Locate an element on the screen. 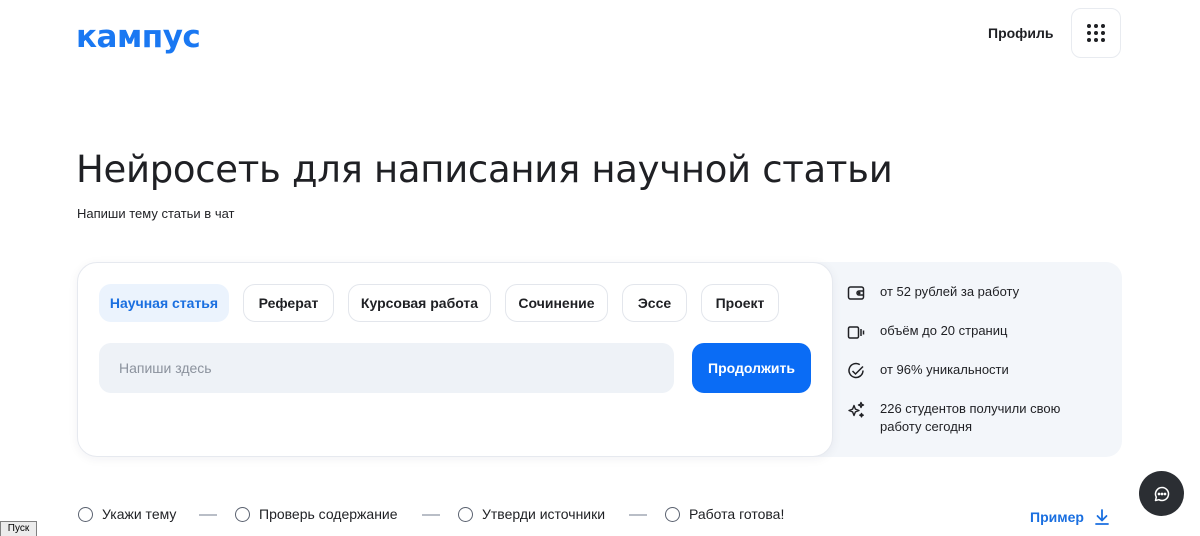  page-title: Нейросеть для написания научной статьи is located at coordinates (484, 169).